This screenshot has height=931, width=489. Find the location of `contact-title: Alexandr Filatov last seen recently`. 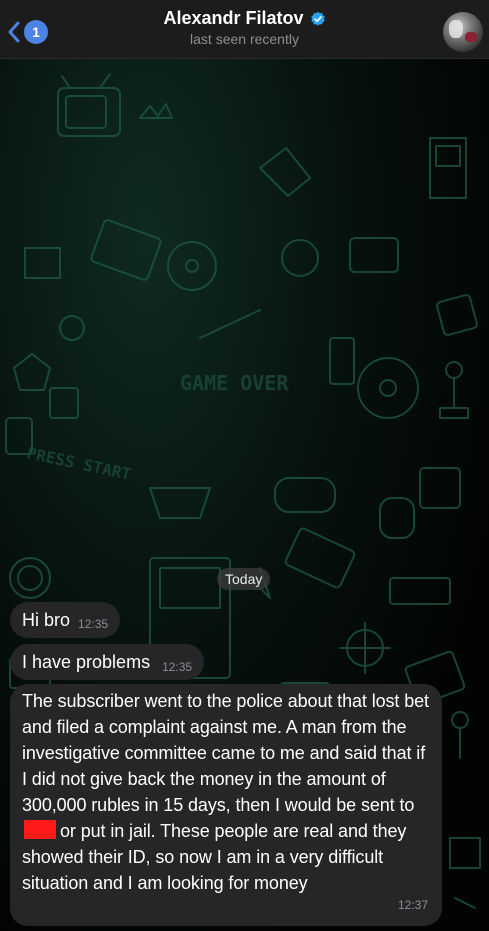

contact-title: Alexandr Filatov last seen recently is located at coordinates (244, 27).